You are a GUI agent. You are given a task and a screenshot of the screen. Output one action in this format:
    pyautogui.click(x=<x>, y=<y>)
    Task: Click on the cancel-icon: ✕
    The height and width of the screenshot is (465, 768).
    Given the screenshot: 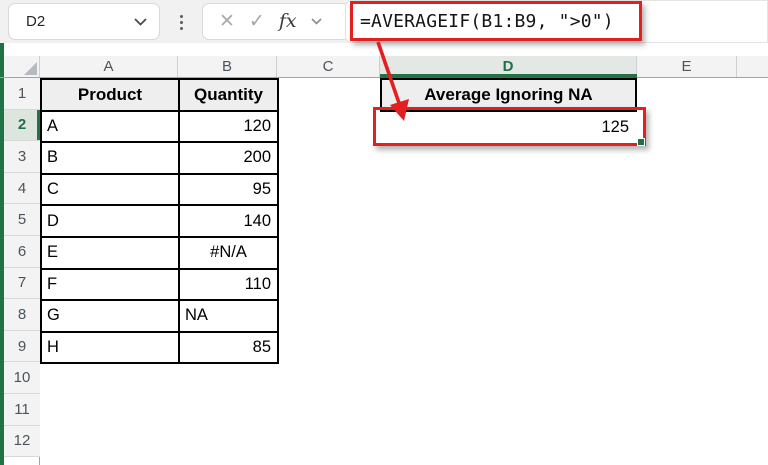 What is the action you would take?
    pyautogui.click(x=227, y=21)
    